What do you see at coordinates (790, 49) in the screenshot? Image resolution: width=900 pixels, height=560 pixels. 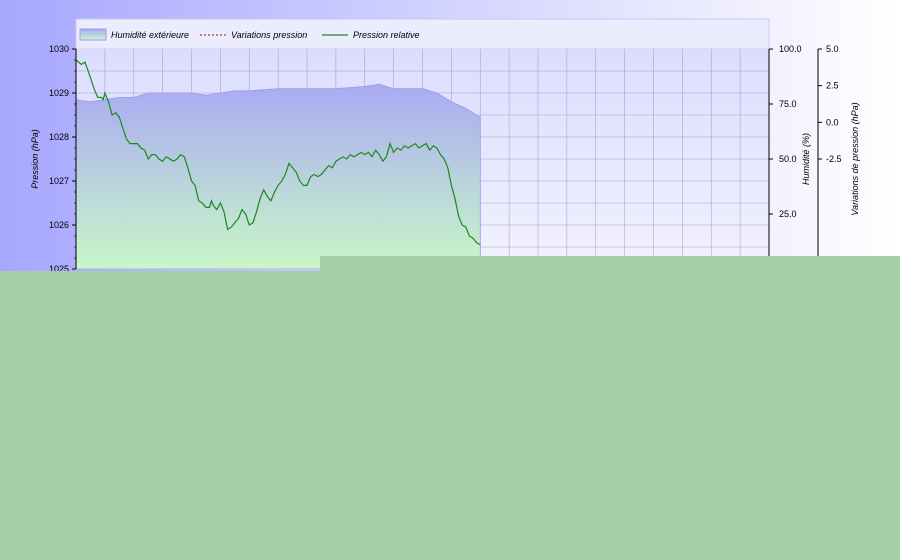 I see `right-tick-label: 100.0` at bounding box center [790, 49].